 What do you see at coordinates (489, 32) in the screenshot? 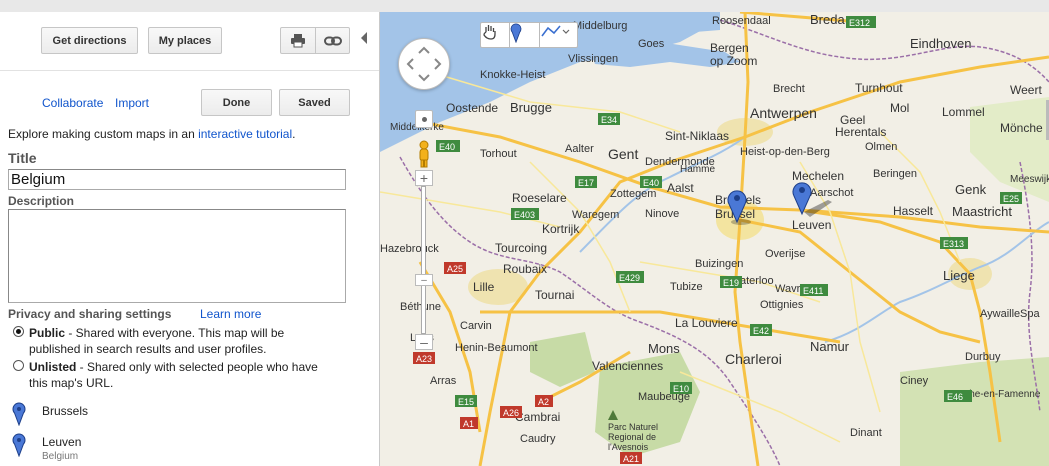
I see `hand-icon` at bounding box center [489, 32].